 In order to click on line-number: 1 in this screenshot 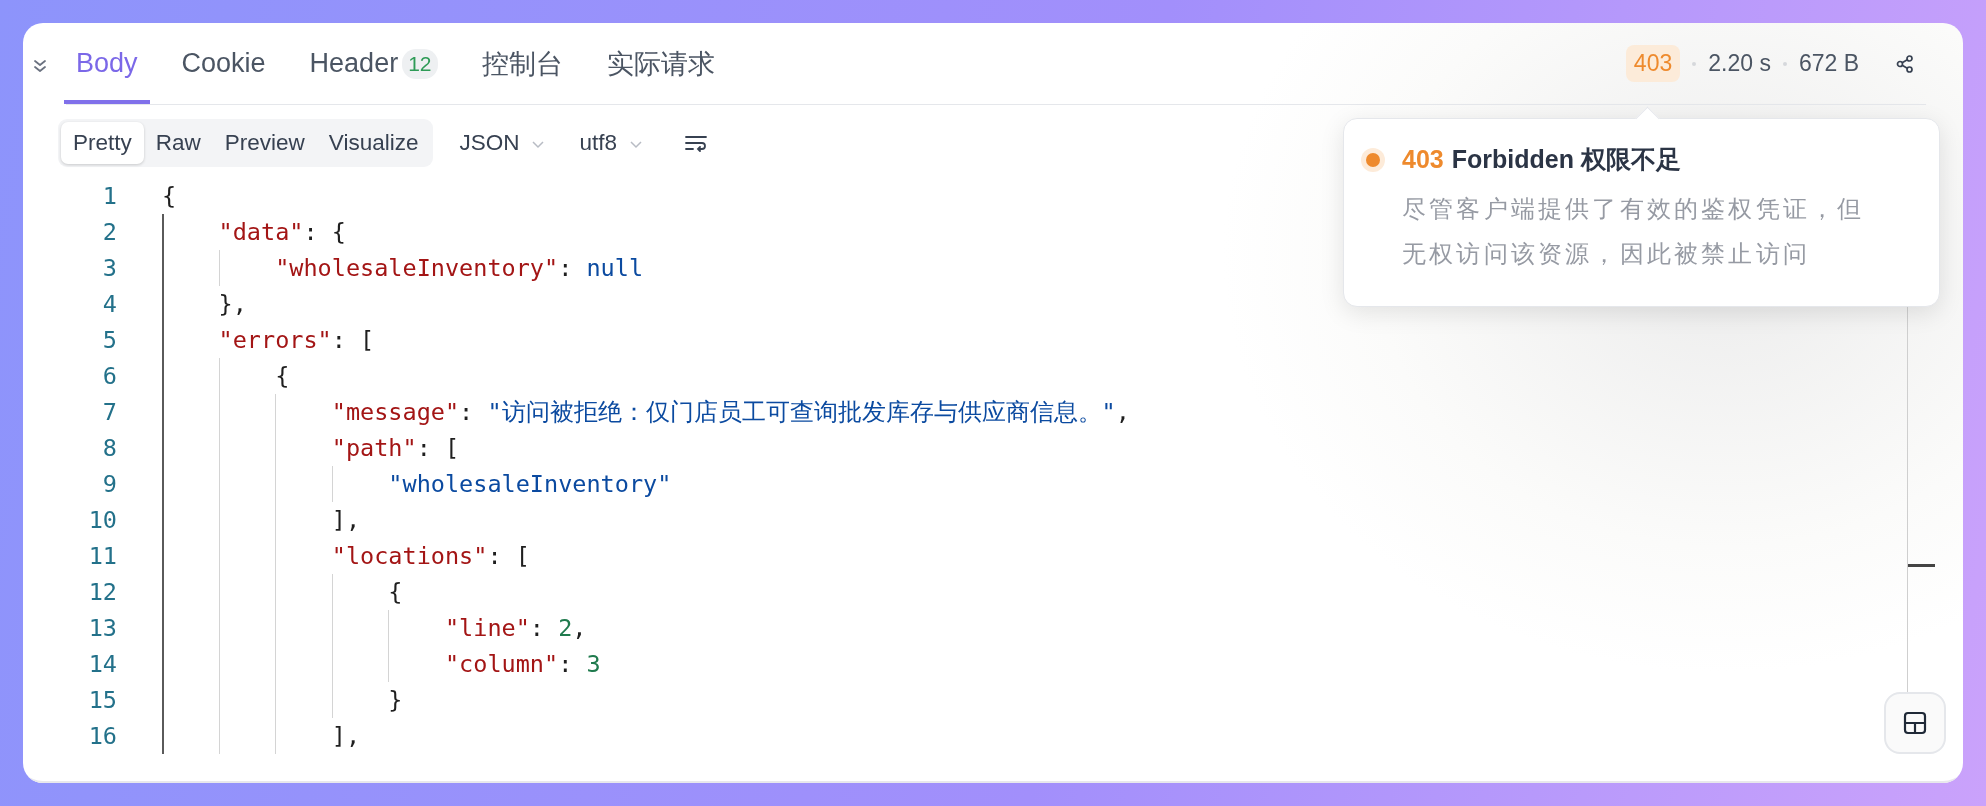, I will do `click(109, 196)`.